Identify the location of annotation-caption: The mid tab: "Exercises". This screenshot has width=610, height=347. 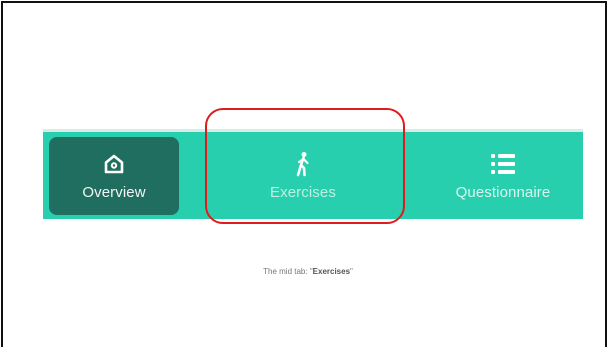
(306, 271).